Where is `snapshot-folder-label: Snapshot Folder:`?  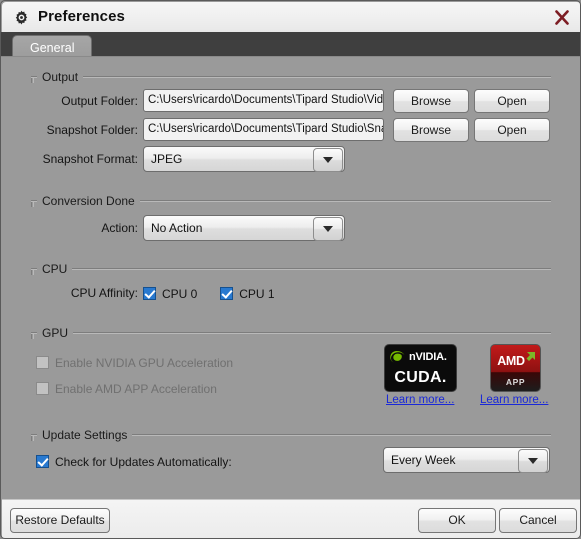
snapshot-folder-label: Snapshot Folder: is located at coordinates (92, 130).